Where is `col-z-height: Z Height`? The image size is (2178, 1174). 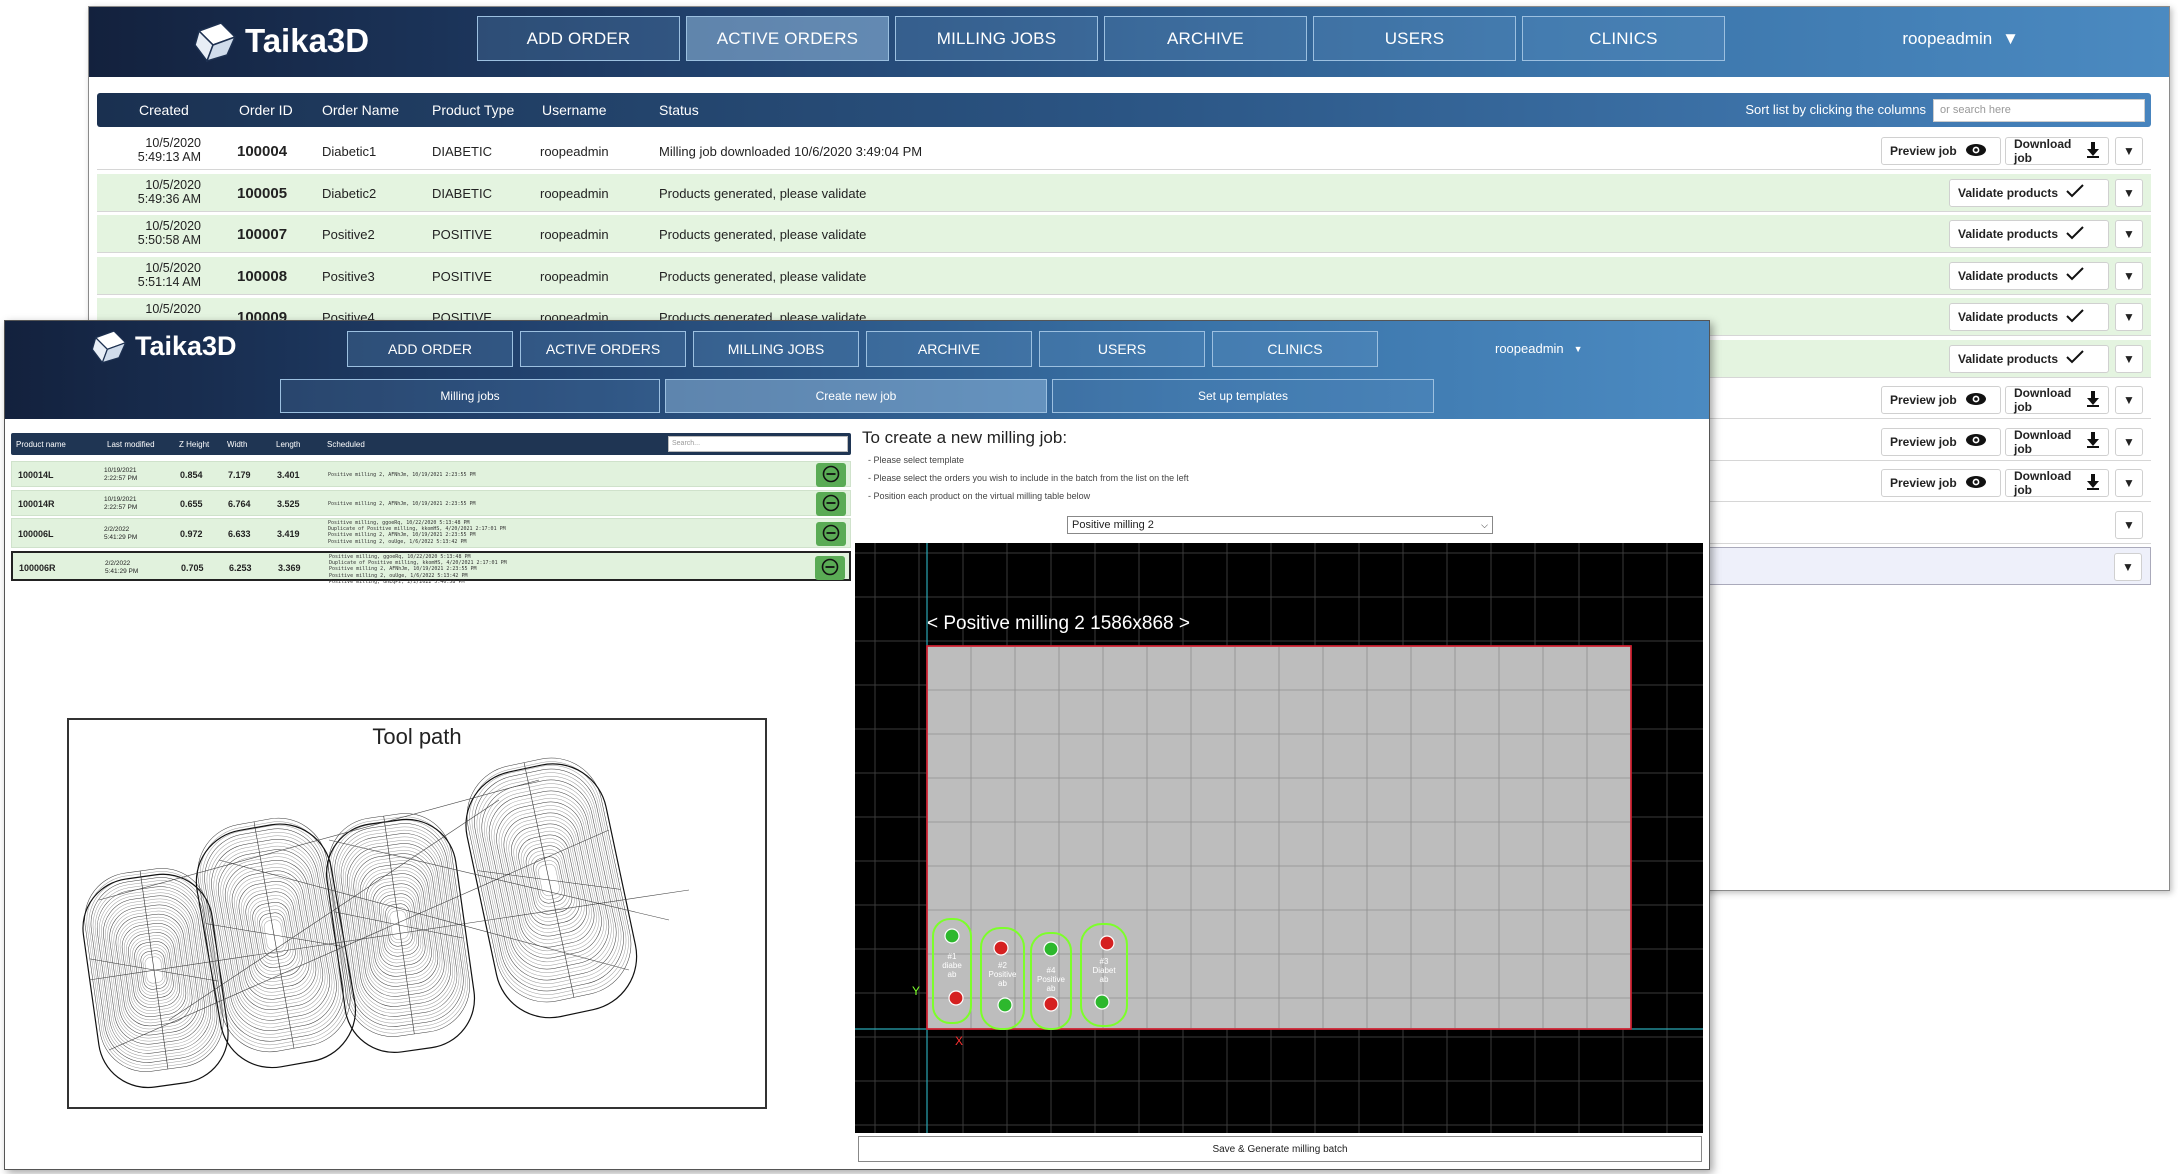 col-z-height: Z Height is located at coordinates (194, 444).